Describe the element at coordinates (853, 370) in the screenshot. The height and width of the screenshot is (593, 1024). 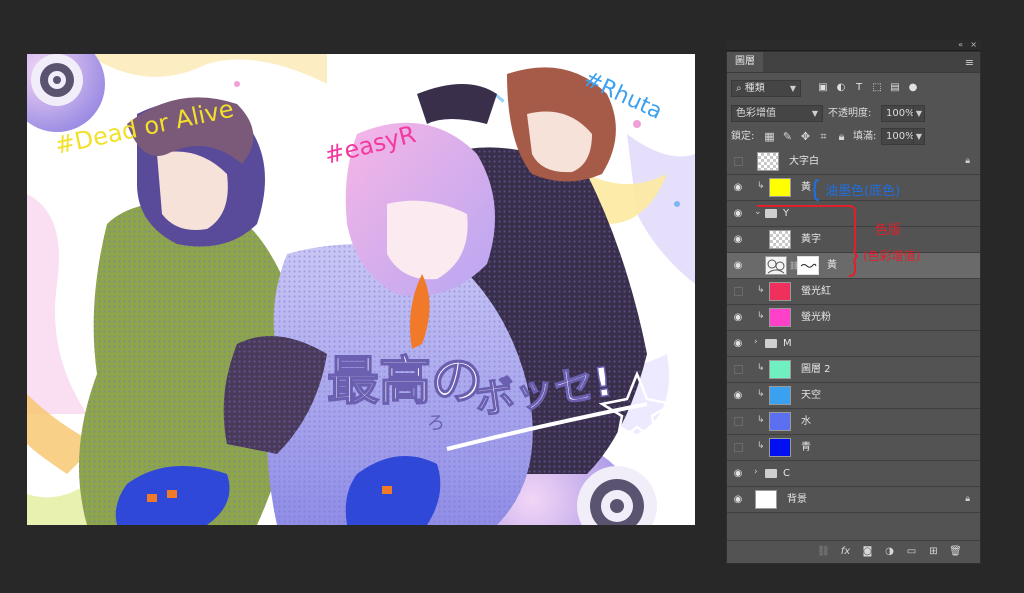
I see `layer-row: ↳ 圖層 2` at that location.